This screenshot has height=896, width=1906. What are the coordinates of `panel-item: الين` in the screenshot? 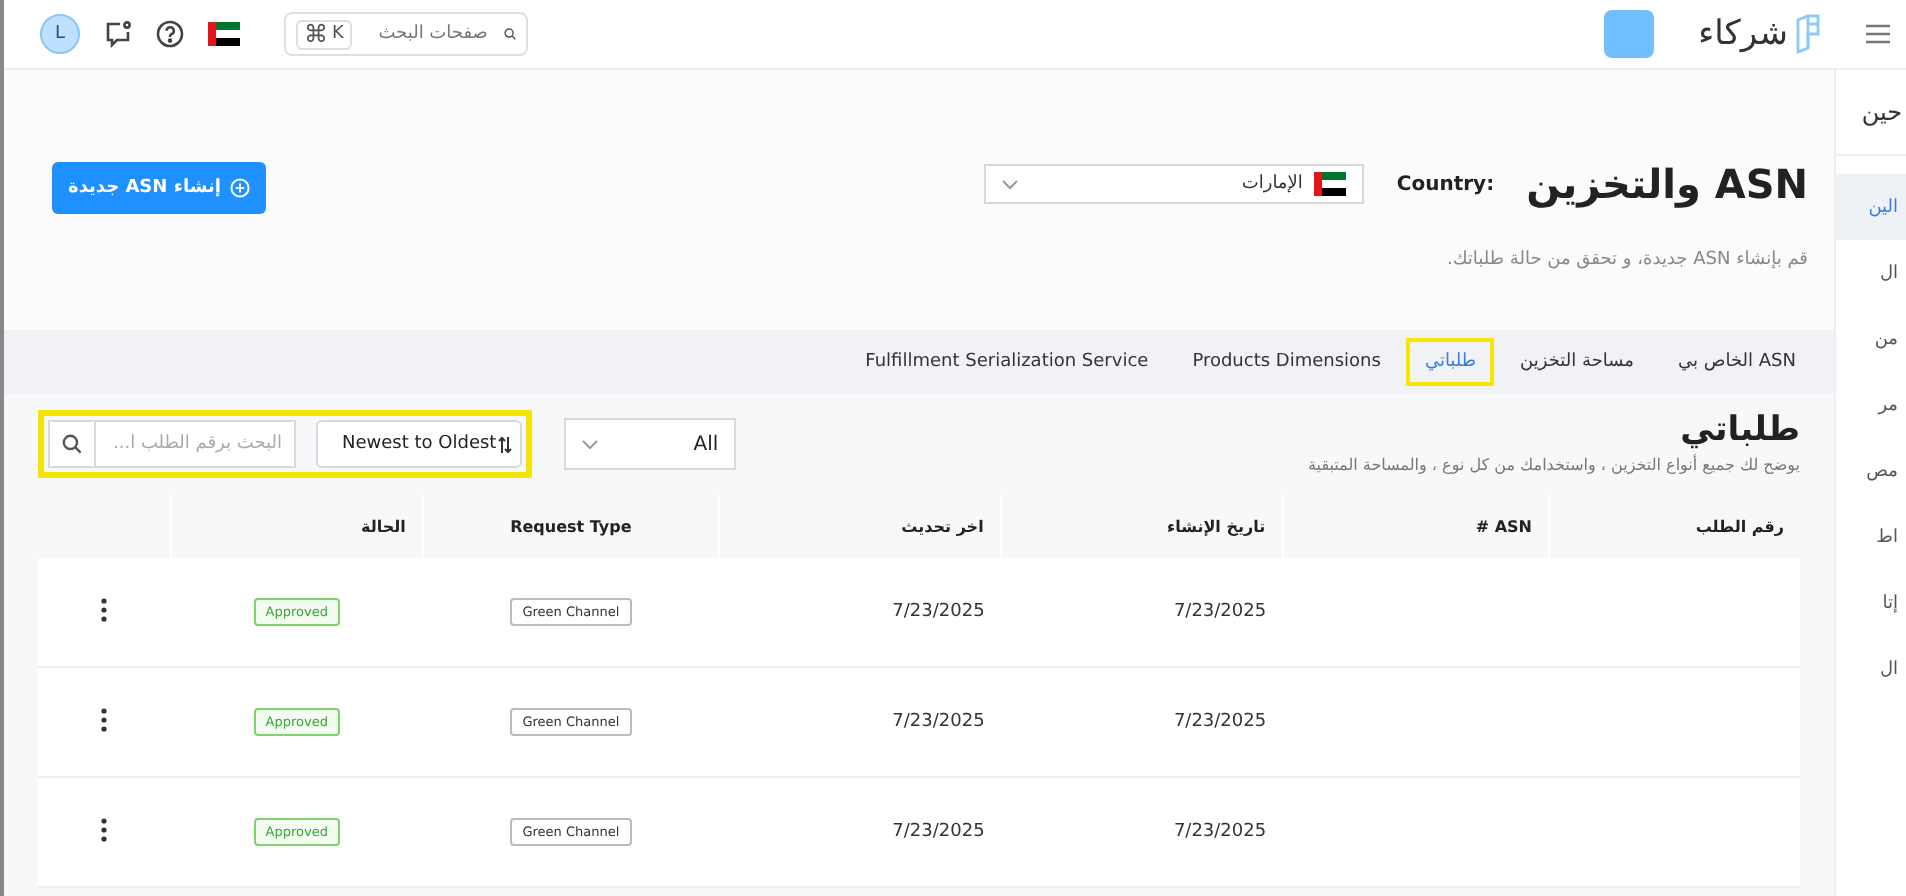 It's located at (1871, 207).